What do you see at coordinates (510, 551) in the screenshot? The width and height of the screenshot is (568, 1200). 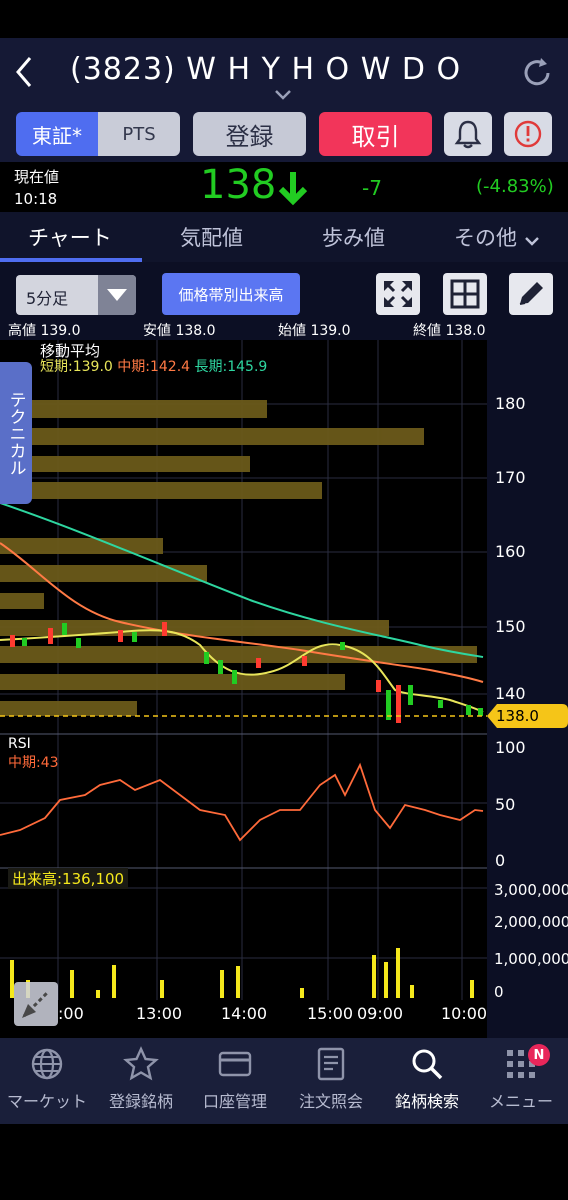 I see `price-axis-label: 160` at bounding box center [510, 551].